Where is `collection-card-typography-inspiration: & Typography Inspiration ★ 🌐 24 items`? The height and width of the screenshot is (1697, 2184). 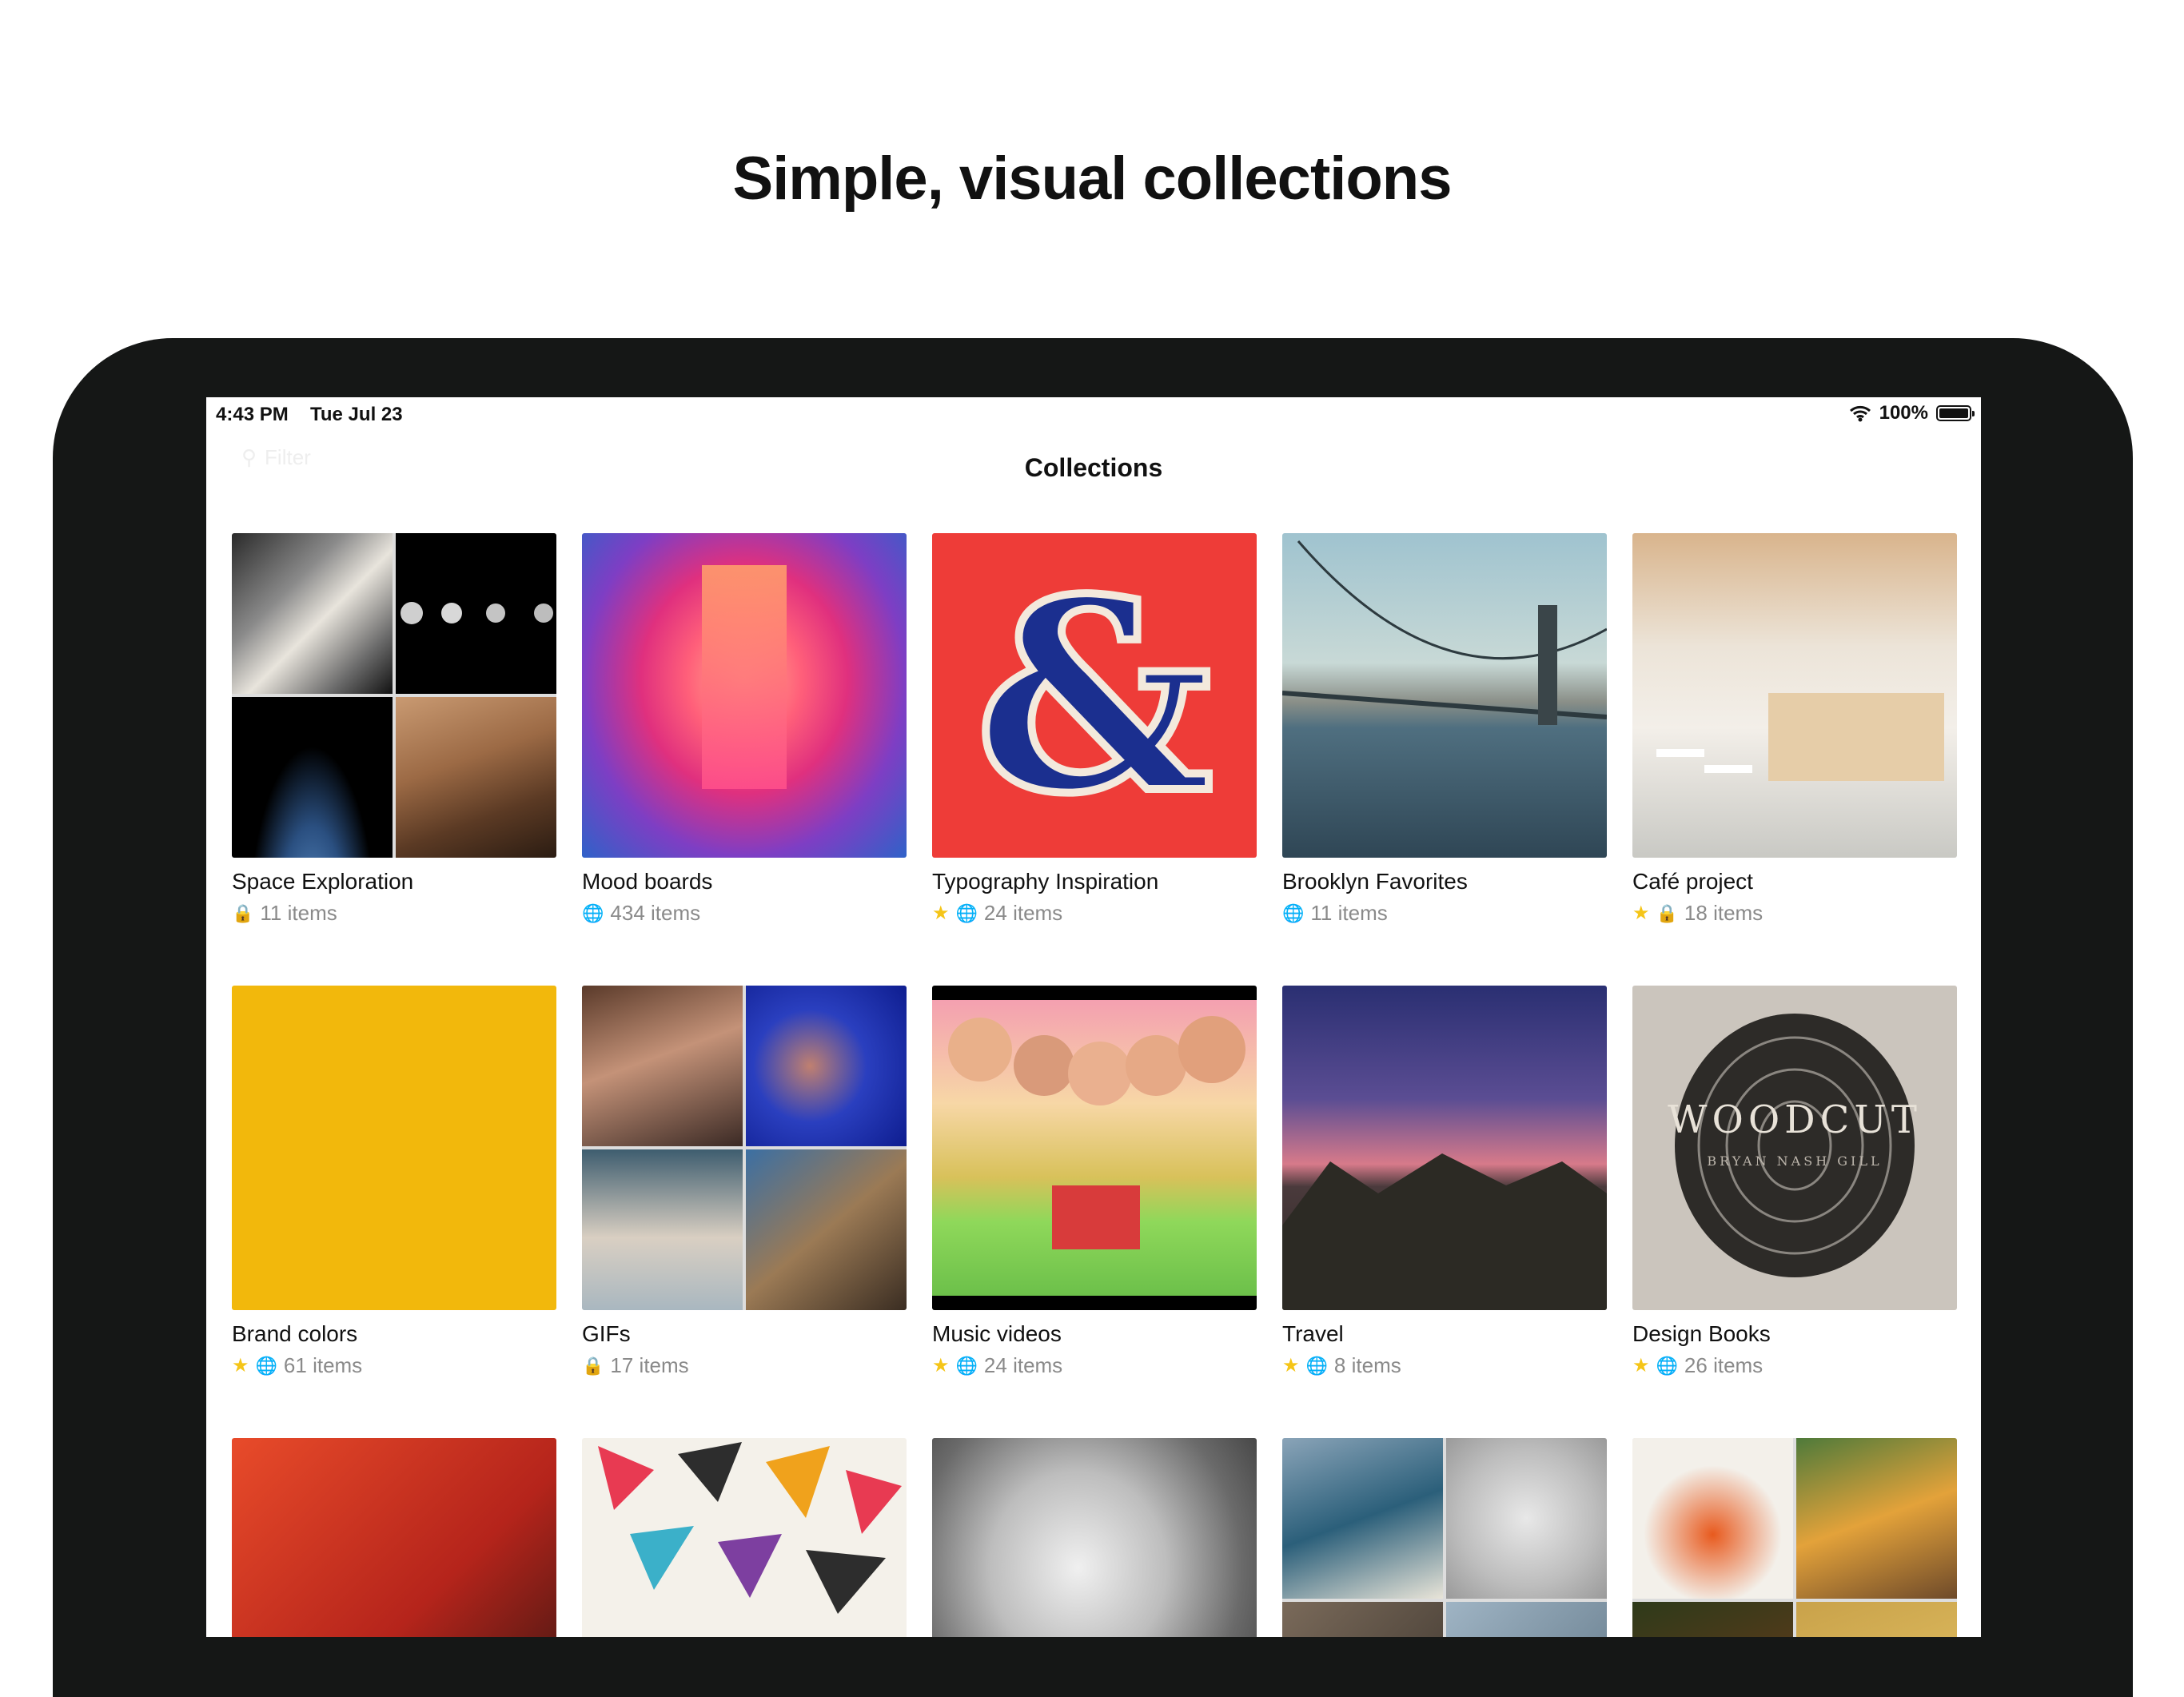
collection-card-typography-inspiration: & Typography Inspiration ★ 🌐 24 items is located at coordinates (1094, 729).